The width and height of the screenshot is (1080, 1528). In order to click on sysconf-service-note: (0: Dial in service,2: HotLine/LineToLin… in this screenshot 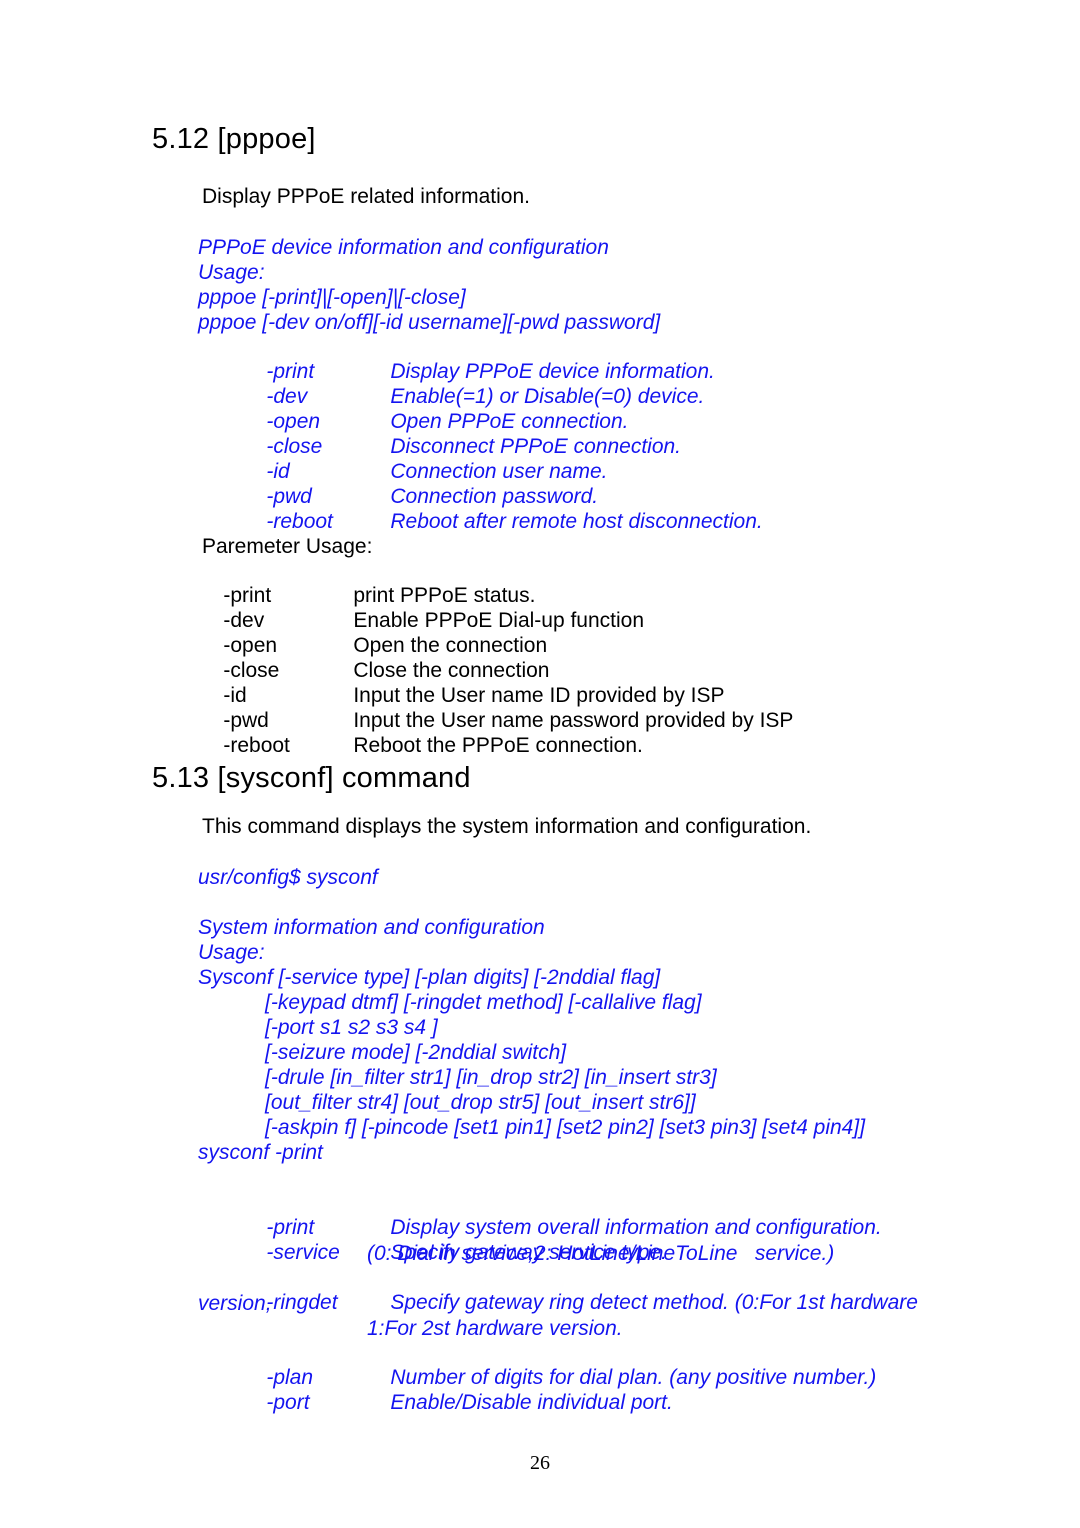, I will do `click(601, 1253)`.